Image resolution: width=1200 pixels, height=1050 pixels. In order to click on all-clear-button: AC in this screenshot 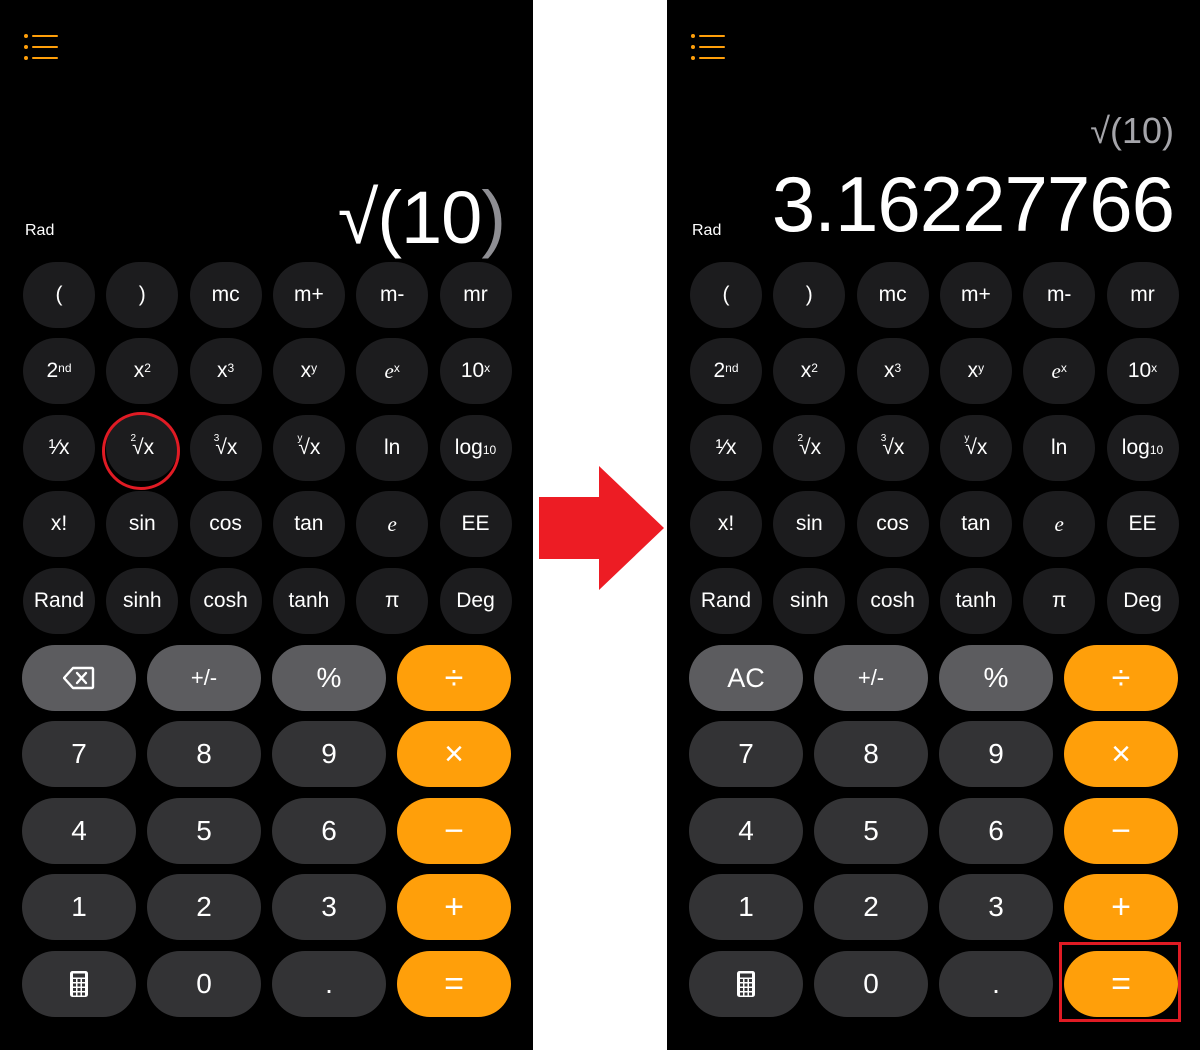, I will do `click(746, 678)`.